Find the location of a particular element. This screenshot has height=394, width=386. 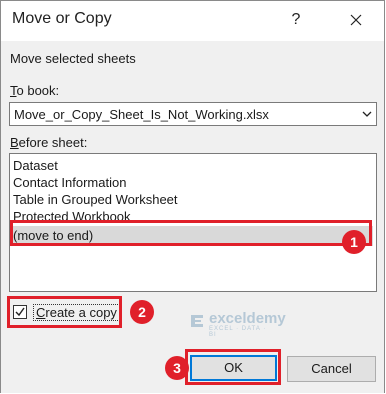

step-badge-2: 2 is located at coordinates (142, 312).